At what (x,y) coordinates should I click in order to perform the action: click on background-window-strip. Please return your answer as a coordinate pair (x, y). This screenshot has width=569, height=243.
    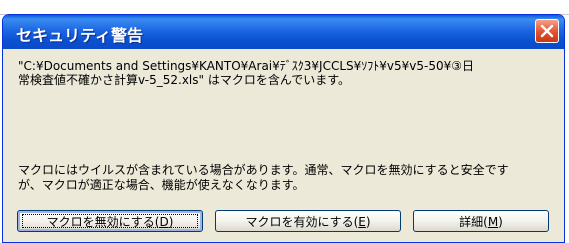
    Looking at the image, I should click on (284, 7).